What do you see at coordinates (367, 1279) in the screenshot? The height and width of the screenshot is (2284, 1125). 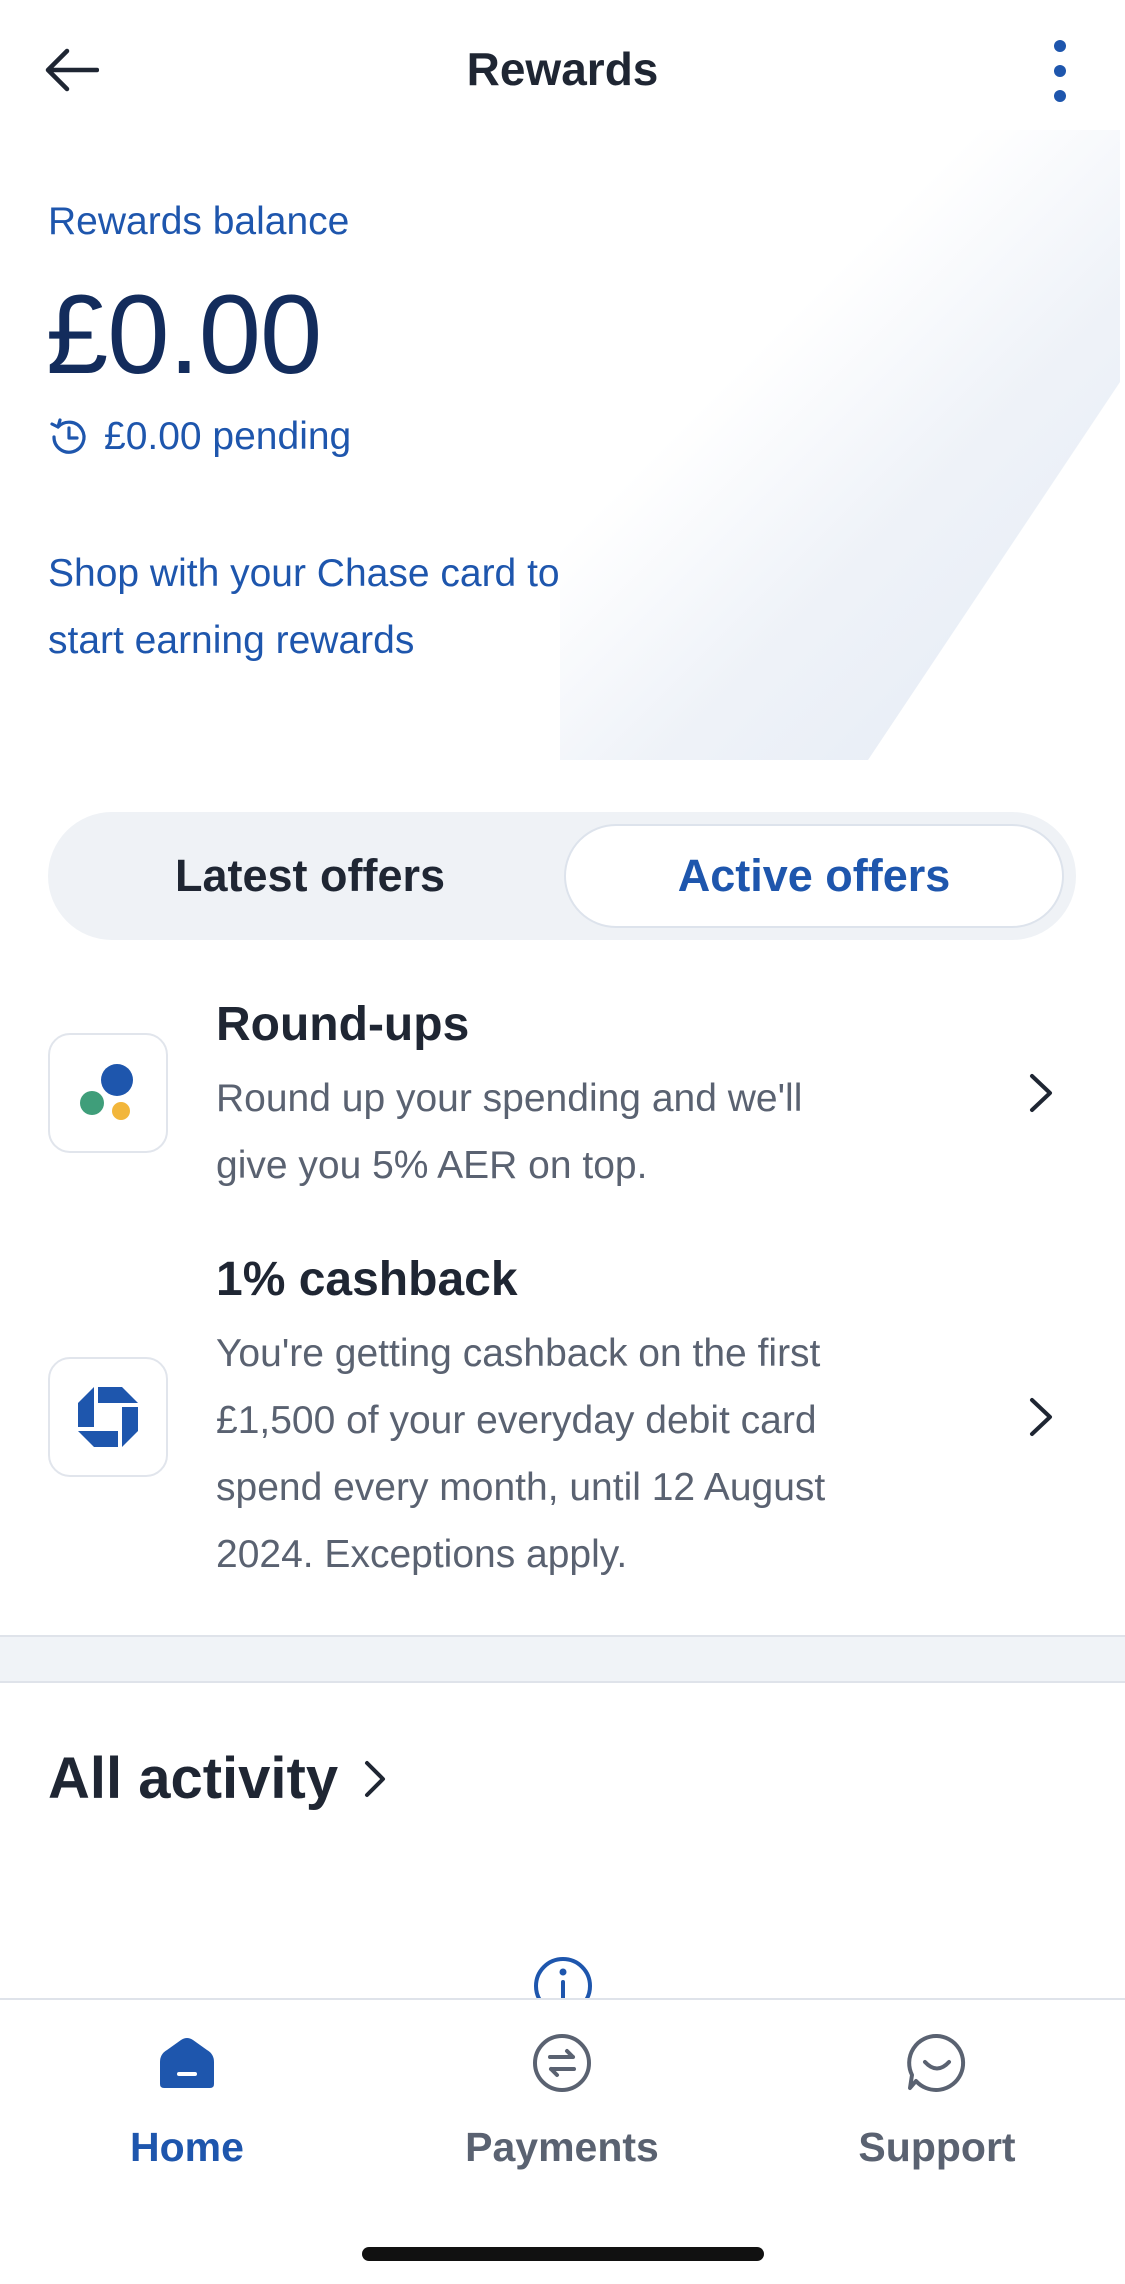 I see `offer-title: 1% cashback` at bounding box center [367, 1279].